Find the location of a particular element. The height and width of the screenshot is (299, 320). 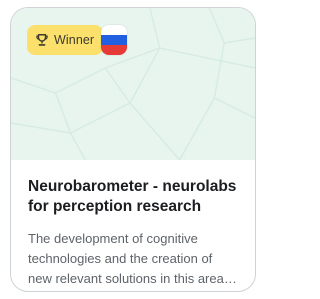

russia-flag-icon is located at coordinates (114, 40).